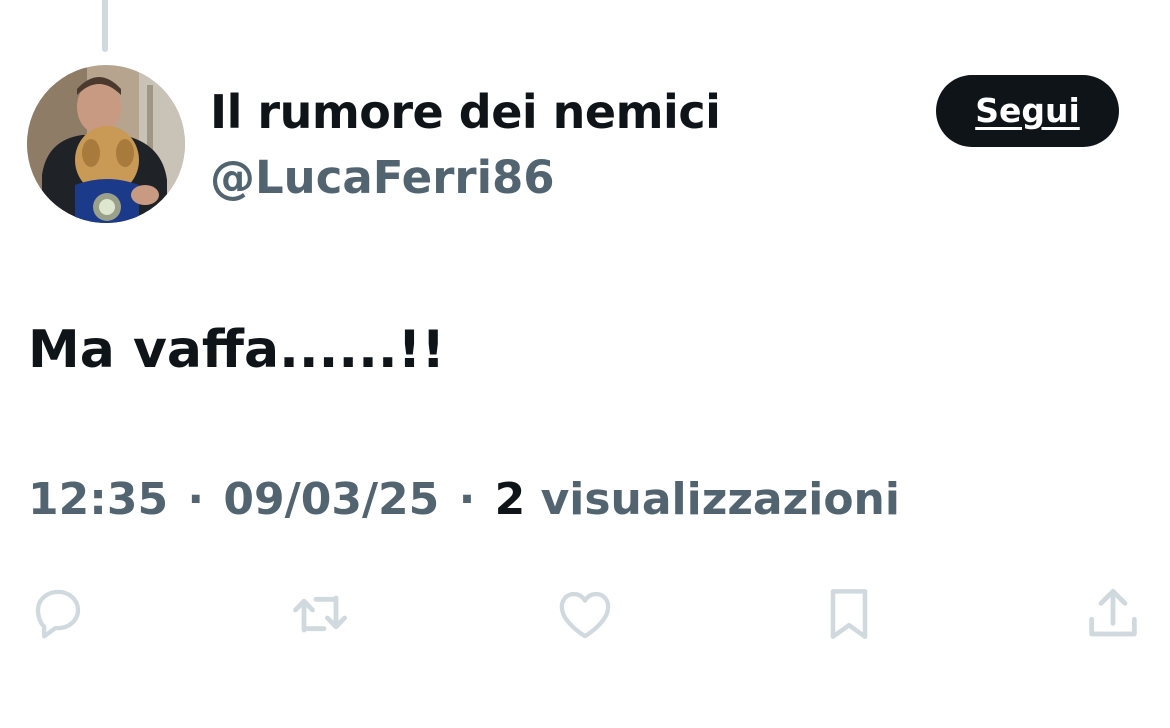 The image size is (1170, 728). I want to click on tweet-time: 12:35, so click(98, 499).